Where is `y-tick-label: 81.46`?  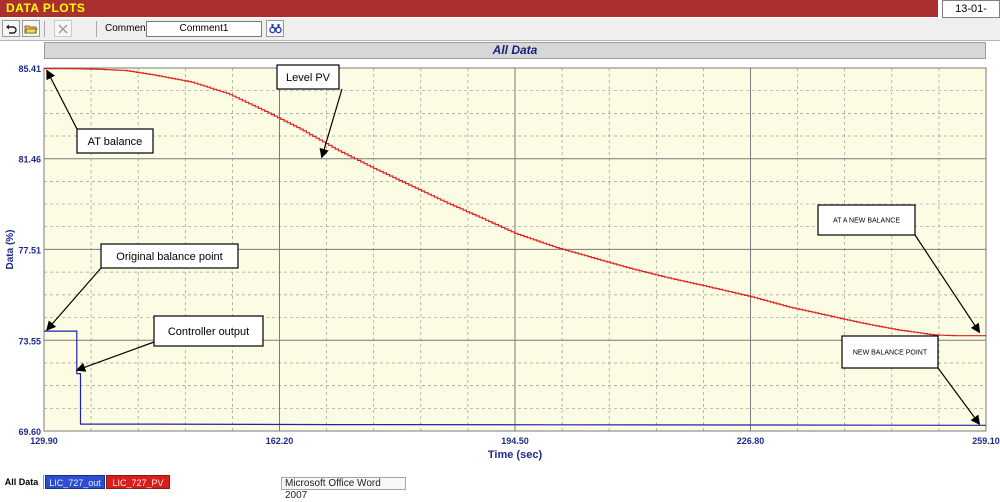 y-tick-label: 81.46 is located at coordinates (29, 160).